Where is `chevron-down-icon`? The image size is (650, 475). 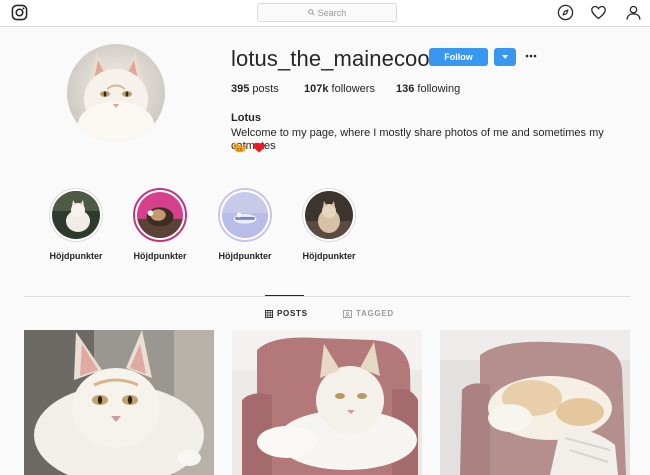 chevron-down-icon is located at coordinates (505, 57).